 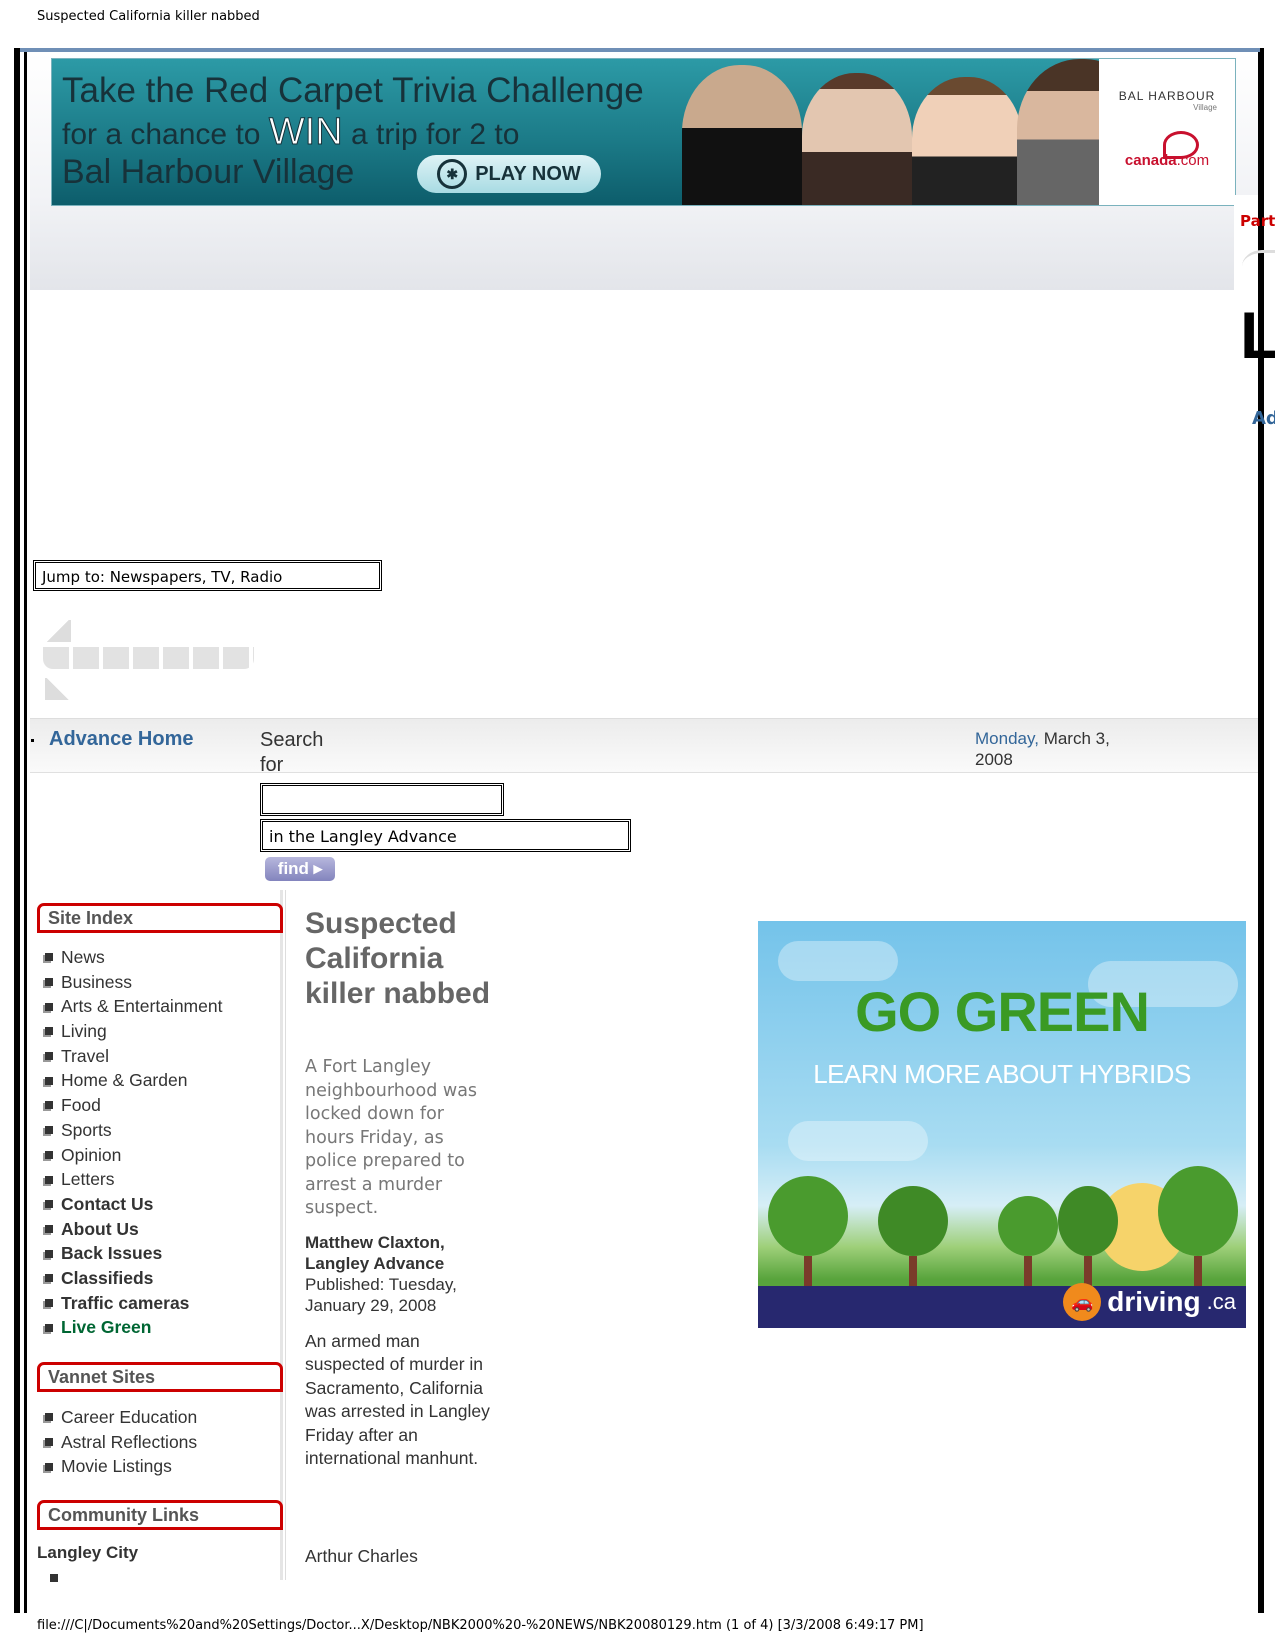 I want to click on driving-logo-name: driving, so click(x=1154, y=1301).